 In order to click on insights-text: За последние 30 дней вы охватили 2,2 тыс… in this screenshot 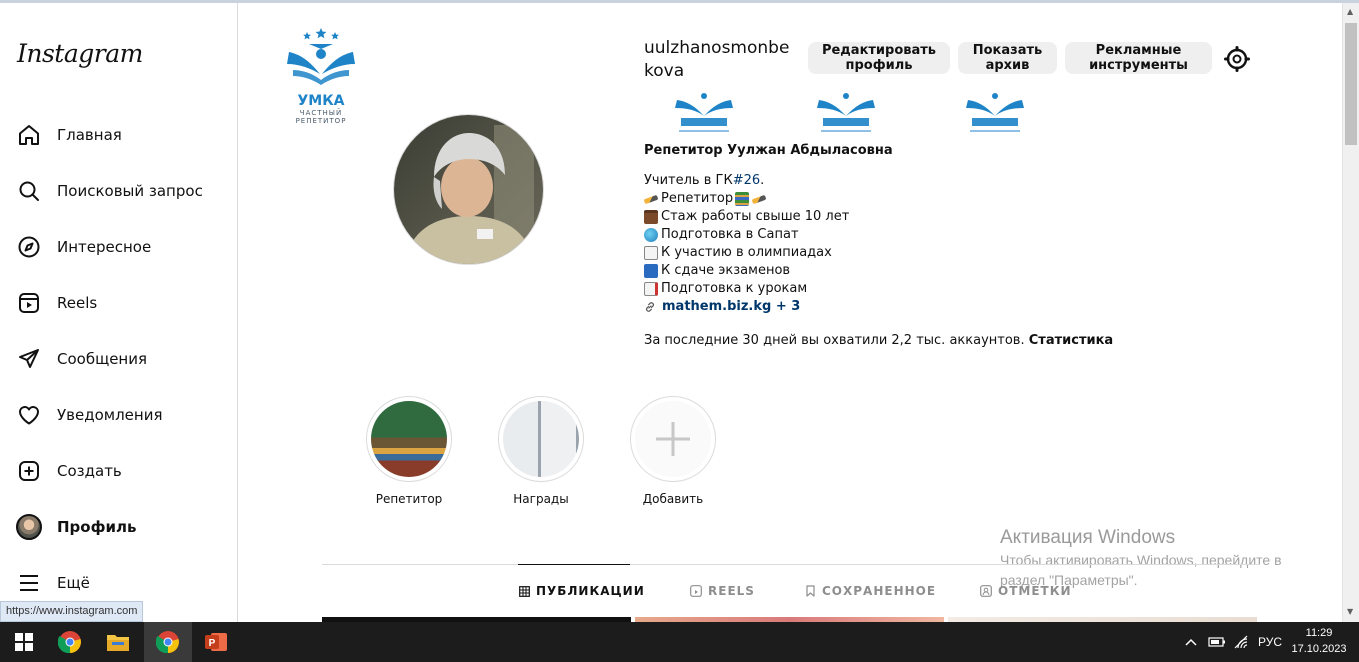, I will do `click(834, 340)`.